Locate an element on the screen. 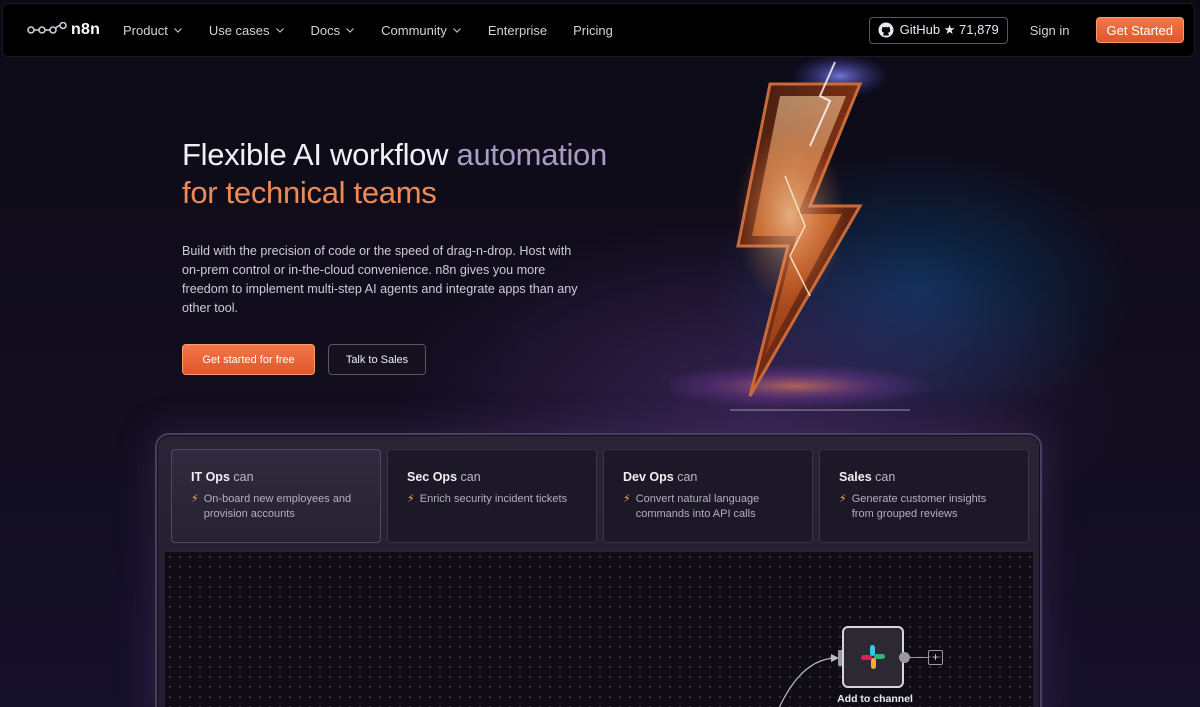 This screenshot has width=1200, height=707. github-icon is located at coordinates (886, 30).